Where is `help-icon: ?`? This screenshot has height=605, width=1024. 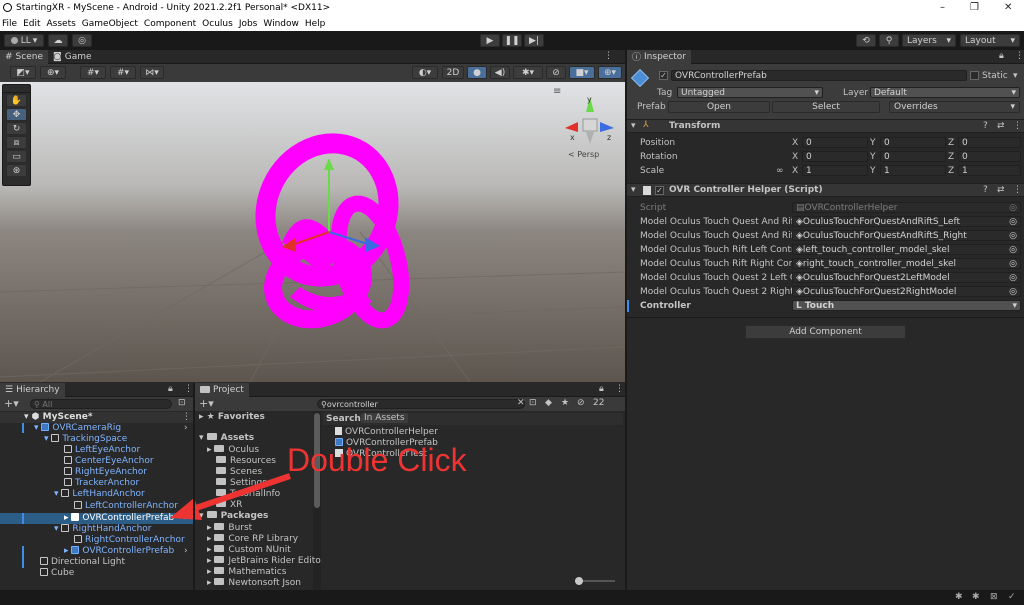 help-icon: ? is located at coordinates (985, 126).